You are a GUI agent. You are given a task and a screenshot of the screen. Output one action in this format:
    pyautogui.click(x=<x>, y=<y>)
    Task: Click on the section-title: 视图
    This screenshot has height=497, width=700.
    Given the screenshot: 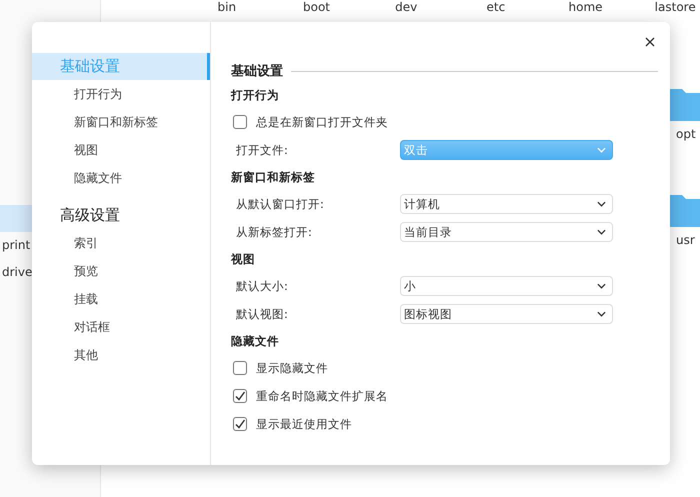 What is the action you would take?
    pyautogui.click(x=243, y=259)
    